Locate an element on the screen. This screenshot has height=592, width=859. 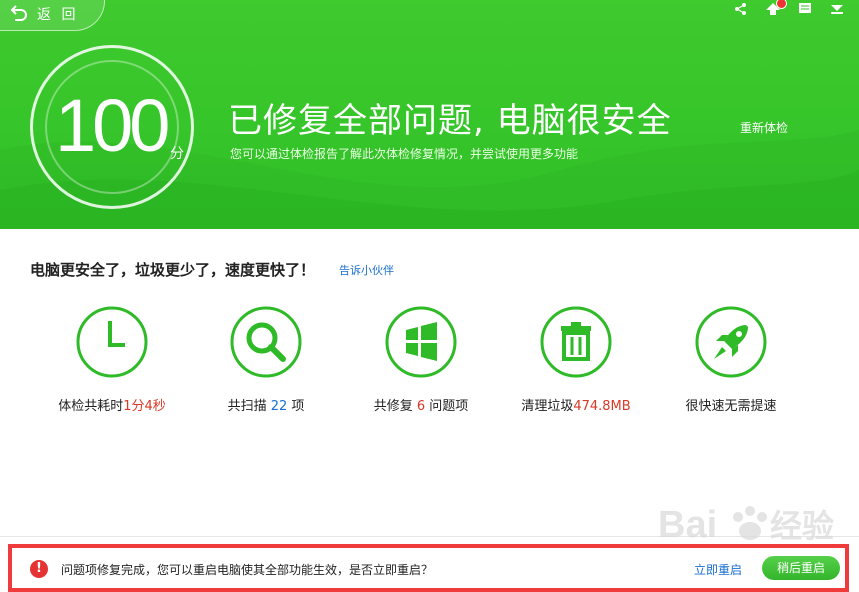
stat-duration: 体检共耗时1分4秒 is located at coordinates (112, 359).